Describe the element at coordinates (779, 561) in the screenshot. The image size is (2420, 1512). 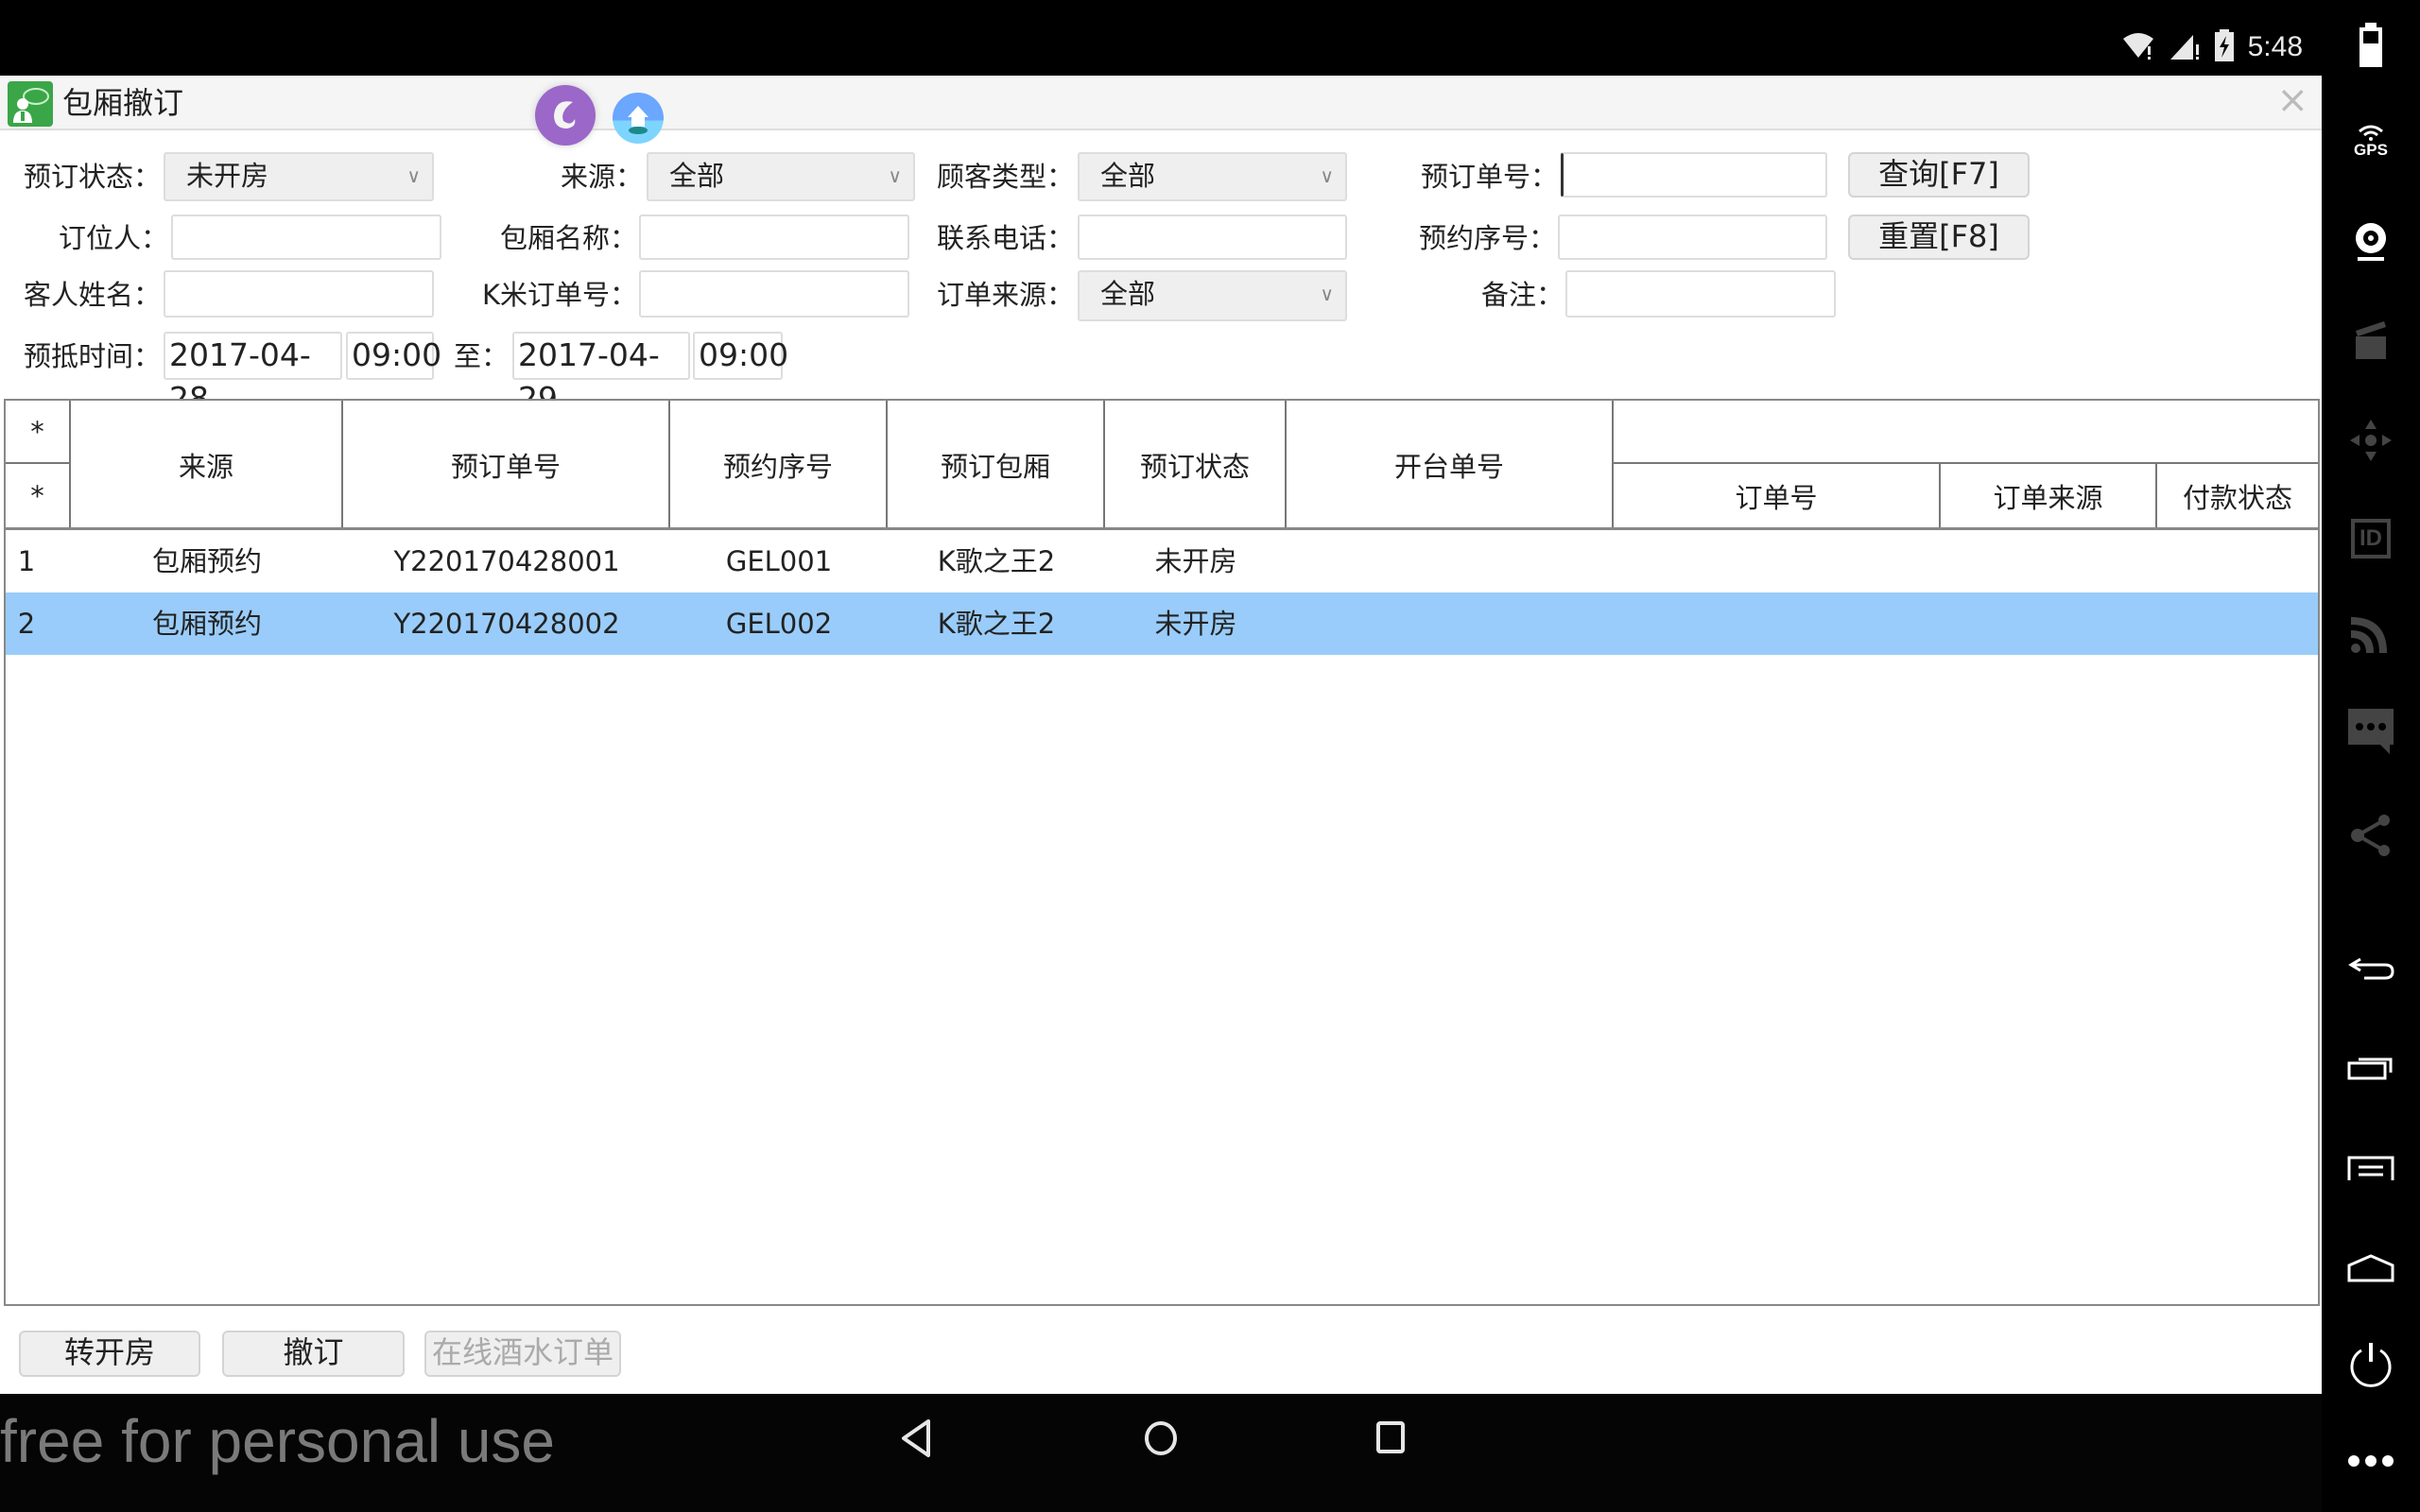
I see `cell-reservation-seq: GEL001` at that location.